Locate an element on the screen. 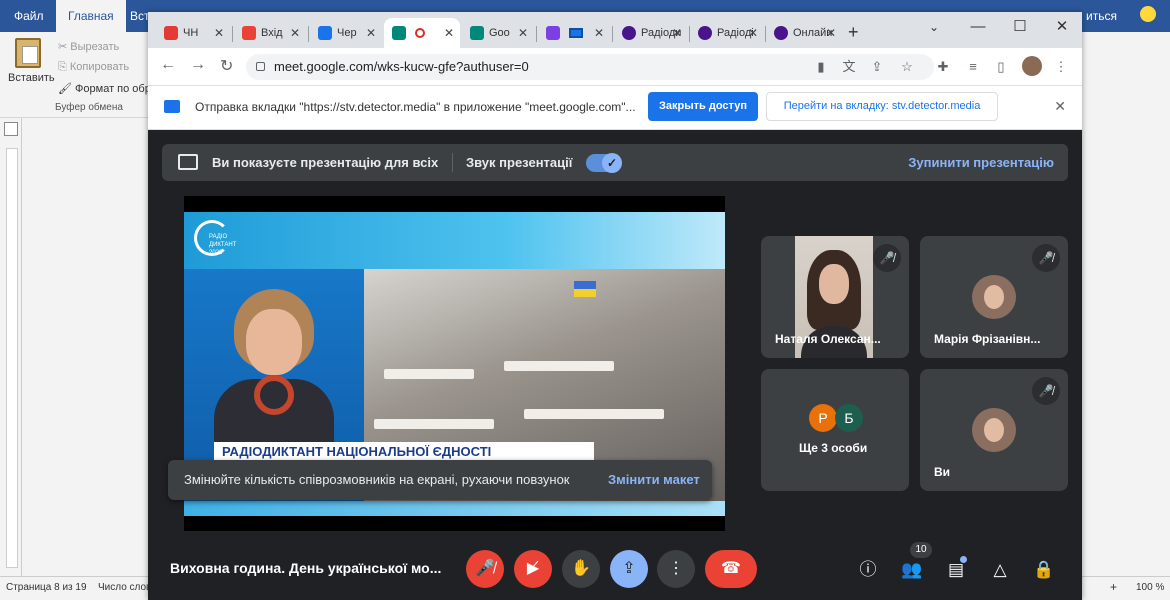 The height and width of the screenshot is (600, 1170). self-tile: 🎤̸ Ви is located at coordinates (994, 430).